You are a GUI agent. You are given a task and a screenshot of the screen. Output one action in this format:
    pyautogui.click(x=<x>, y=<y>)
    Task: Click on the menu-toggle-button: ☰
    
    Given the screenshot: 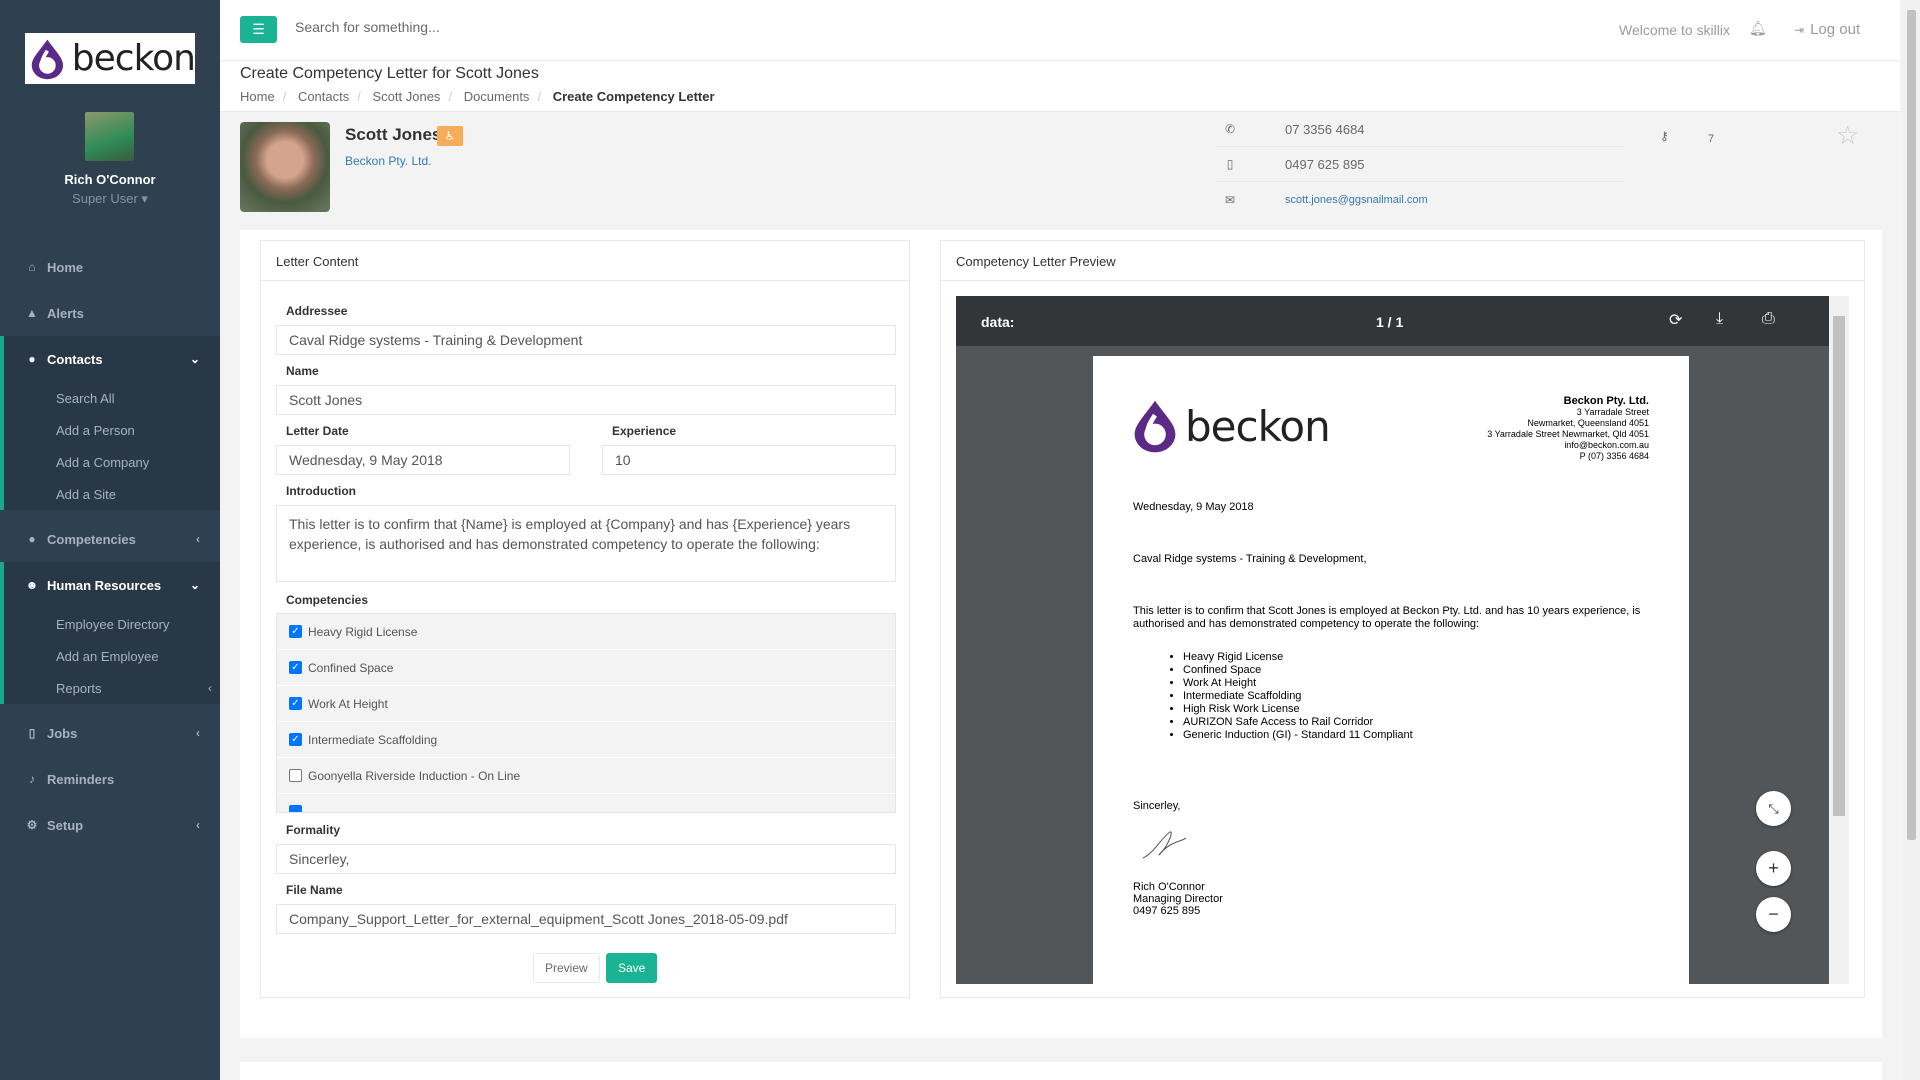 What is the action you would take?
    pyautogui.click(x=258, y=29)
    